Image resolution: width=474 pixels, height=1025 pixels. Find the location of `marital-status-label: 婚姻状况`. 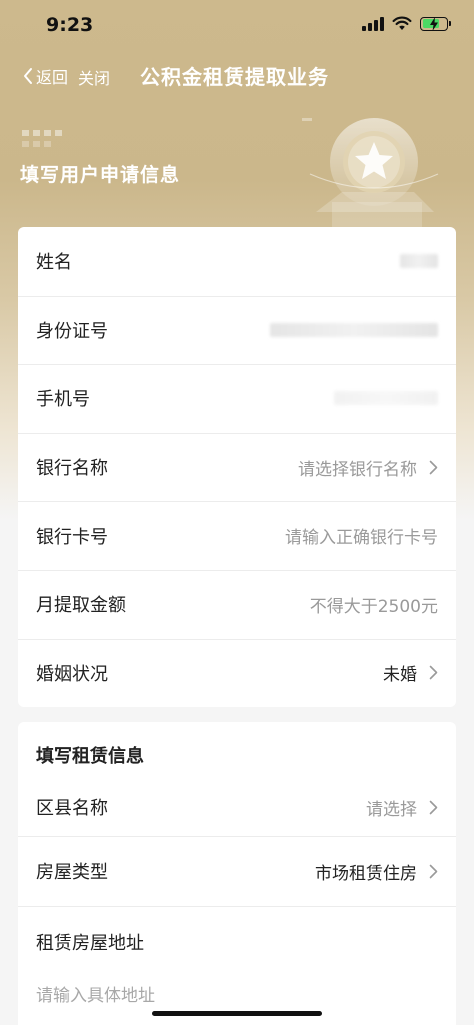

marital-status-label: 婚姻状况 is located at coordinates (72, 674).